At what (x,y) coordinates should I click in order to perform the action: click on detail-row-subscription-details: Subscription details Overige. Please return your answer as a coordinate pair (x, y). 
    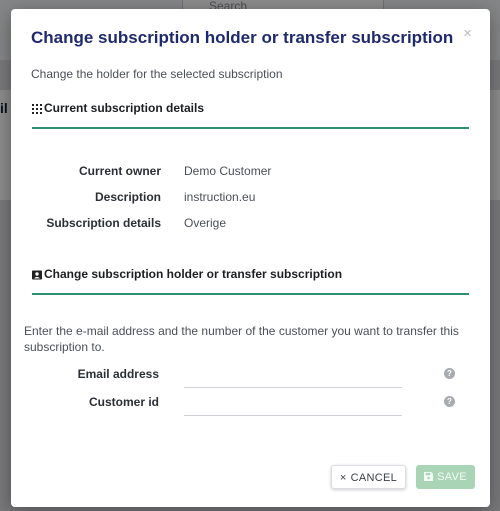
    Looking at the image, I should click on (250, 224).